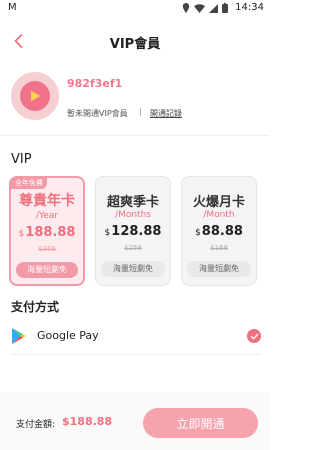 This screenshot has height=450, width=320. Describe the element at coordinates (12, 7) in the screenshot. I see `status-indicator: M` at that location.